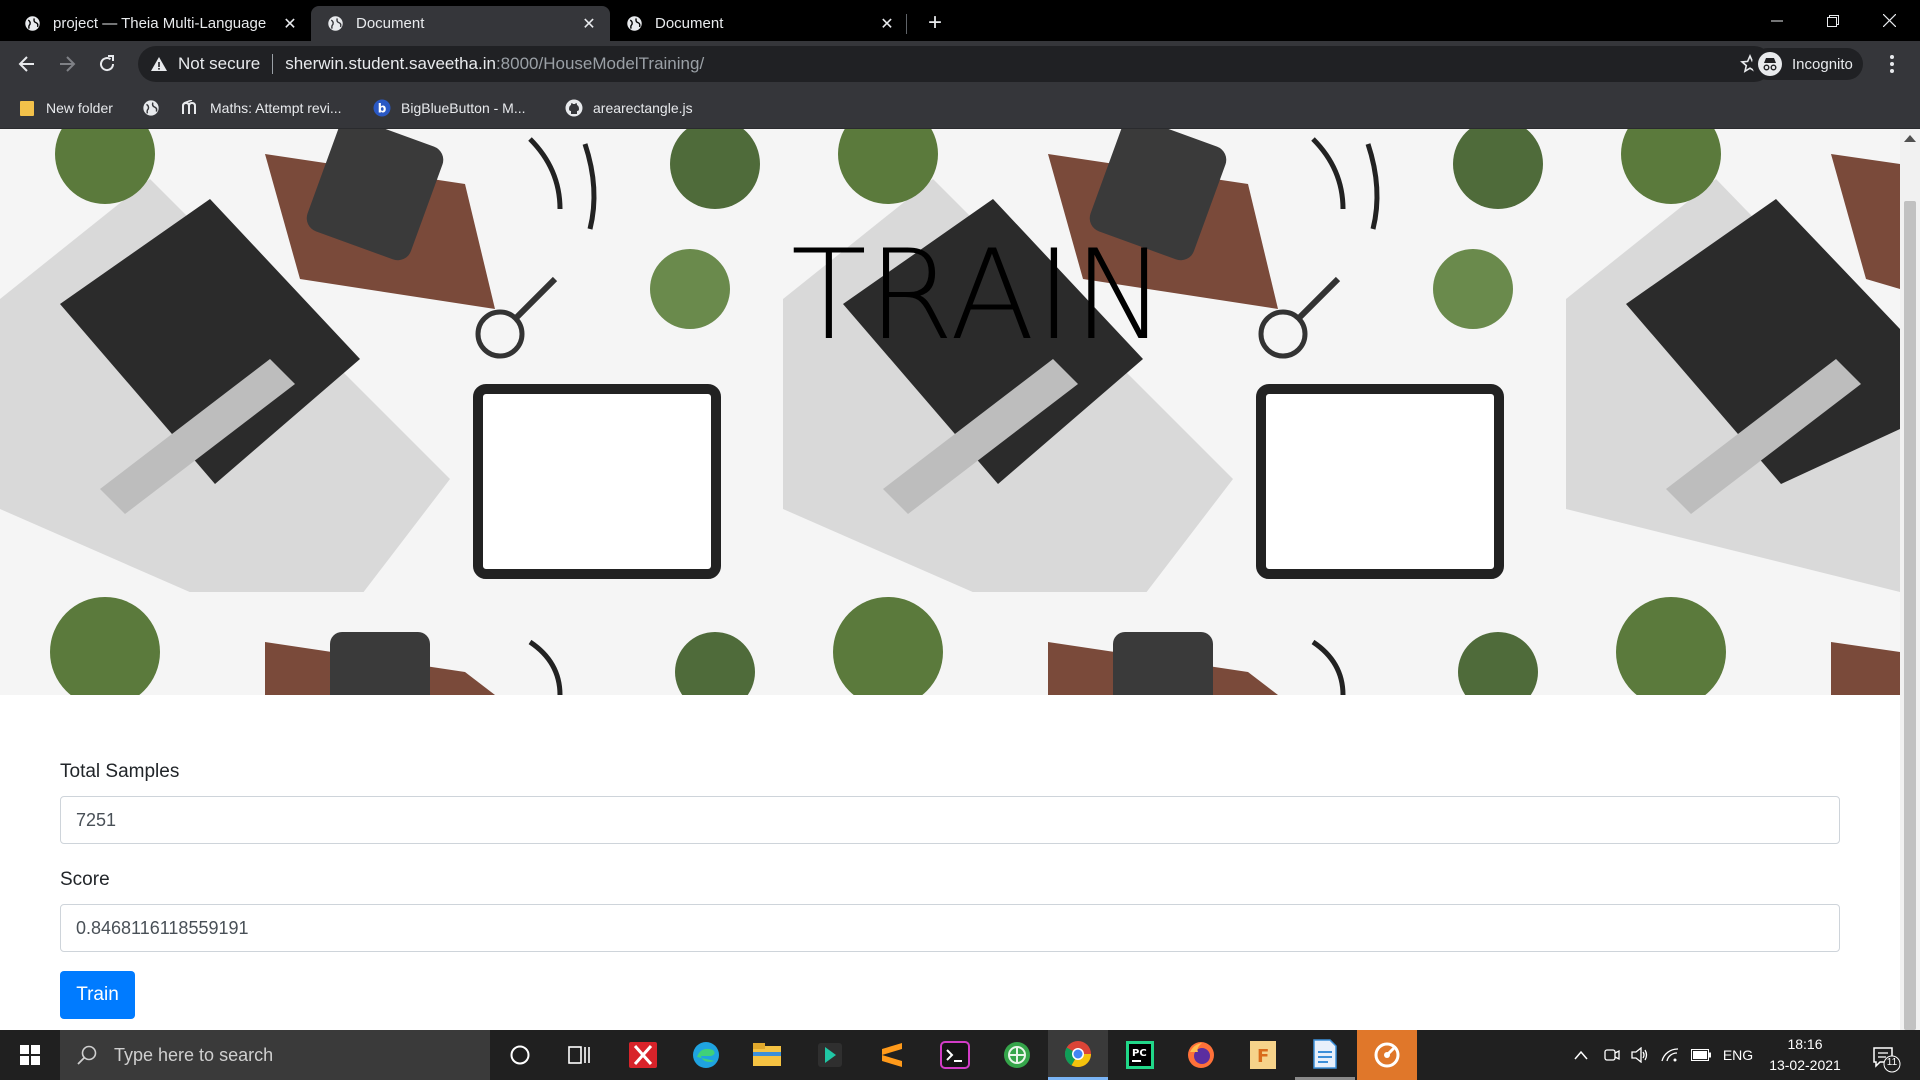 This screenshot has height=1080, width=1920. Describe the element at coordinates (219, 64) in the screenshot. I see `security-label: Not secure` at that location.